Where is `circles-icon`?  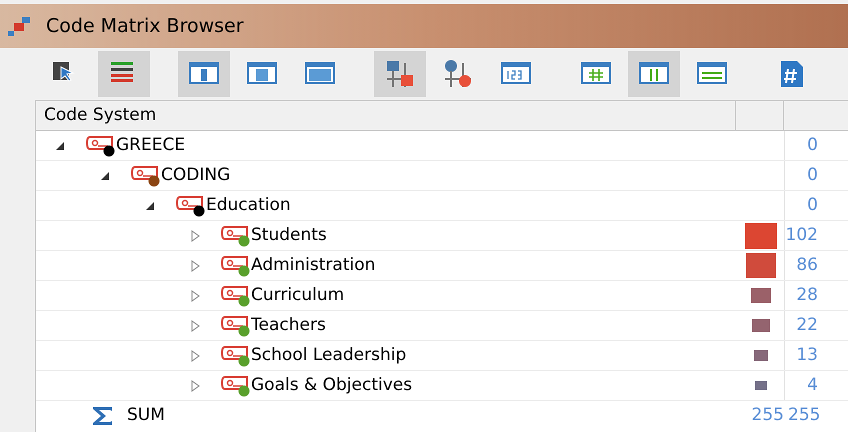
circles-icon is located at coordinates (458, 74).